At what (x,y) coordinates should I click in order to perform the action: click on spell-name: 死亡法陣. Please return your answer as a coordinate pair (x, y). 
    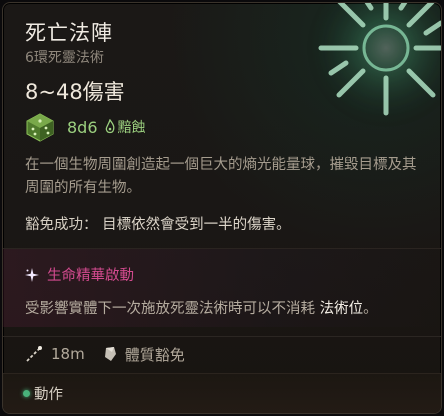
    Looking at the image, I should click on (69, 33).